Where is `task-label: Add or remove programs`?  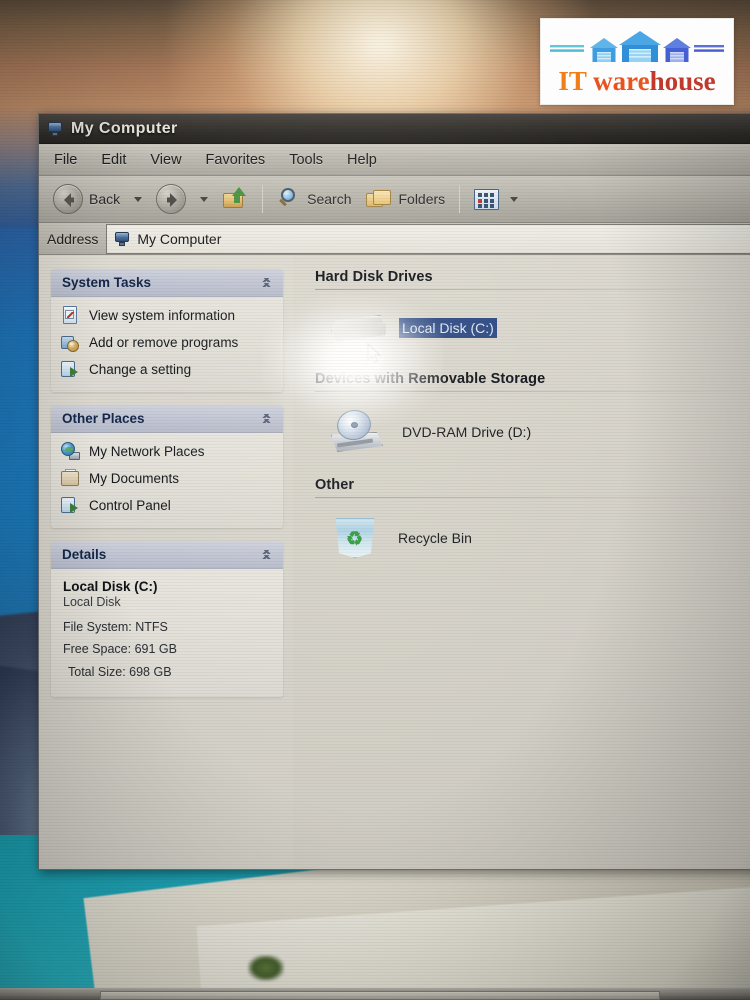
task-label: Add or remove programs is located at coordinates (164, 342).